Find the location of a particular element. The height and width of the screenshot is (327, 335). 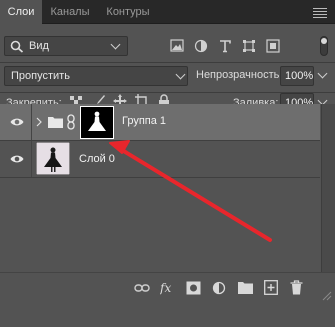

link-layers-icon is located at coordinates (142, 288).